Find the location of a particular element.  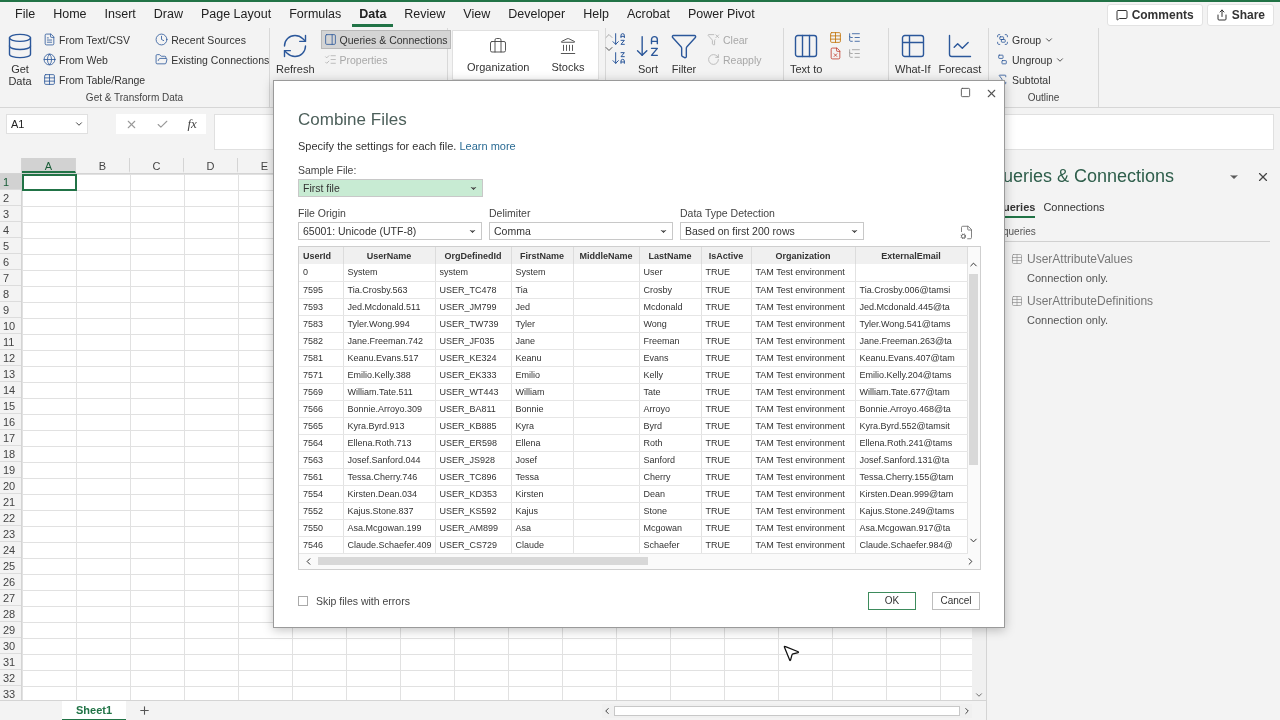

close-icon is located at coordinates (991, 93).